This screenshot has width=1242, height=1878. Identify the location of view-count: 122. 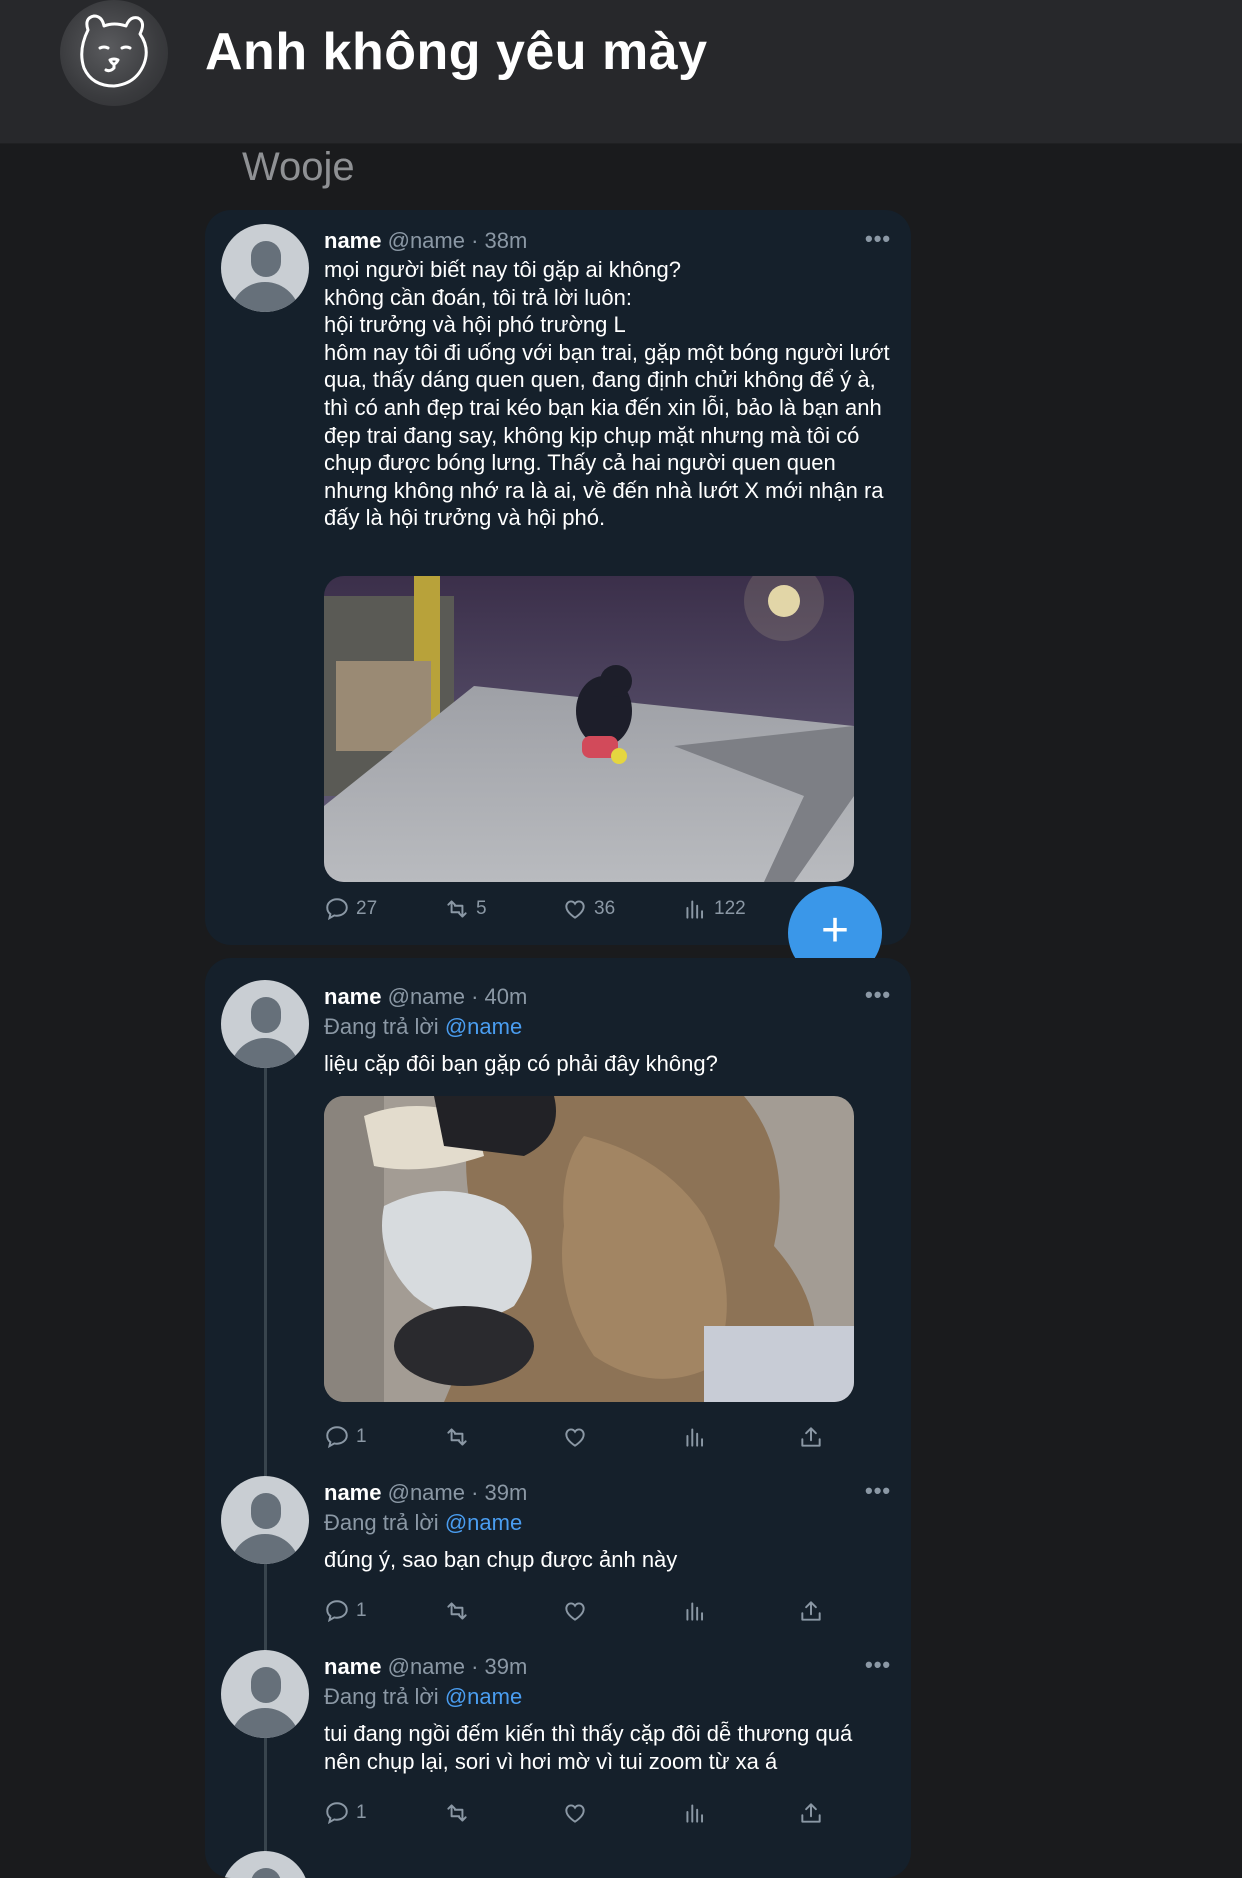
(730, 908).